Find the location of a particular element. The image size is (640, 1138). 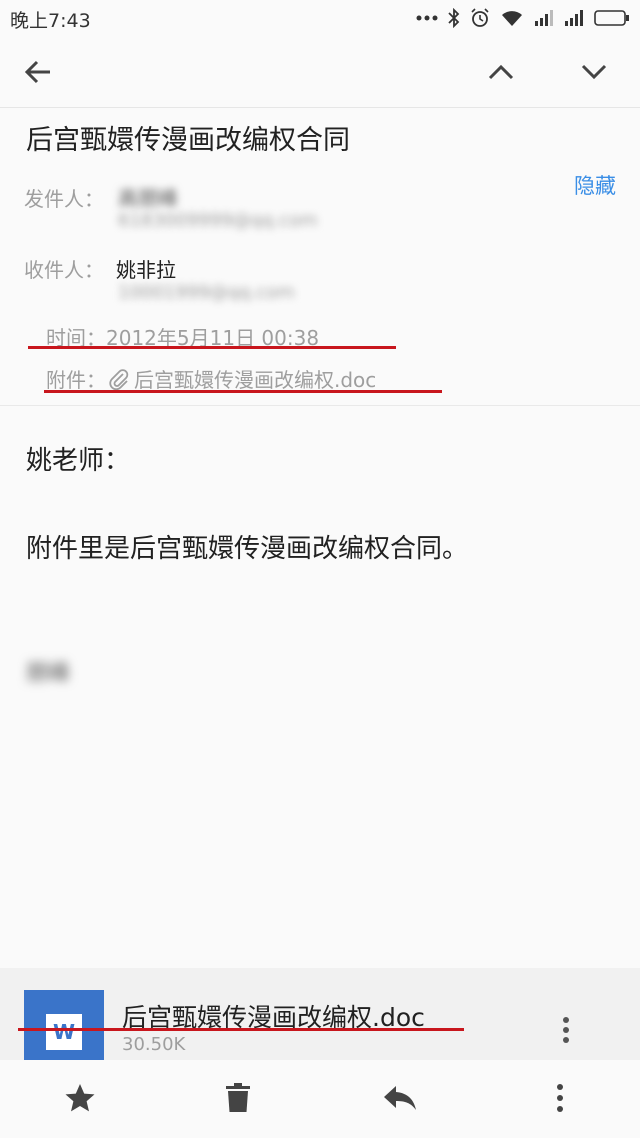

previous-email-button is located at coordinates (501, 72).